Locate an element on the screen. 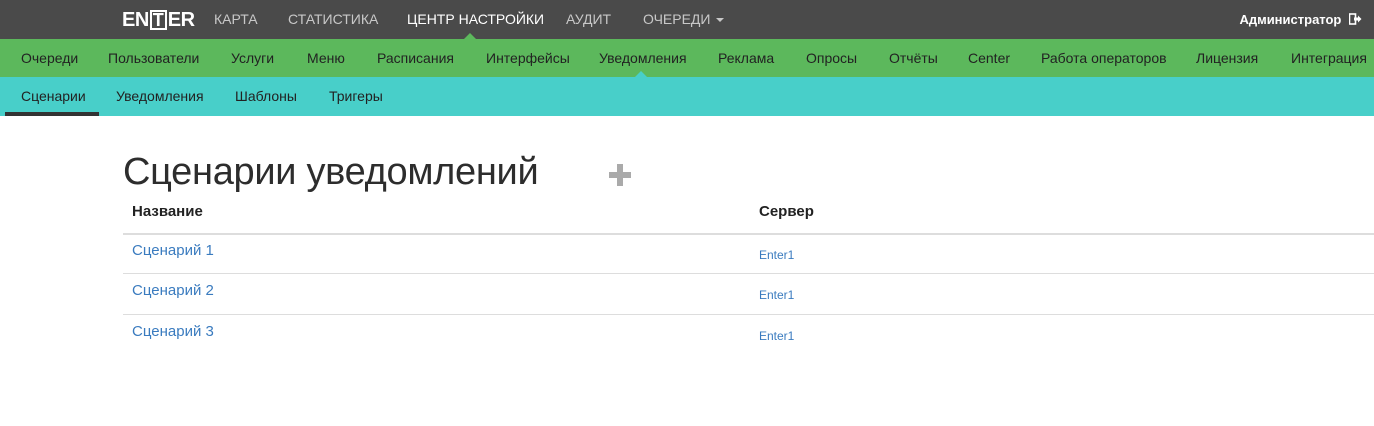 This screenshot has height=426, width=1374. topnav-queues-dropdown: ОЧЕРЕДИ is located at coordinates (684, 19).